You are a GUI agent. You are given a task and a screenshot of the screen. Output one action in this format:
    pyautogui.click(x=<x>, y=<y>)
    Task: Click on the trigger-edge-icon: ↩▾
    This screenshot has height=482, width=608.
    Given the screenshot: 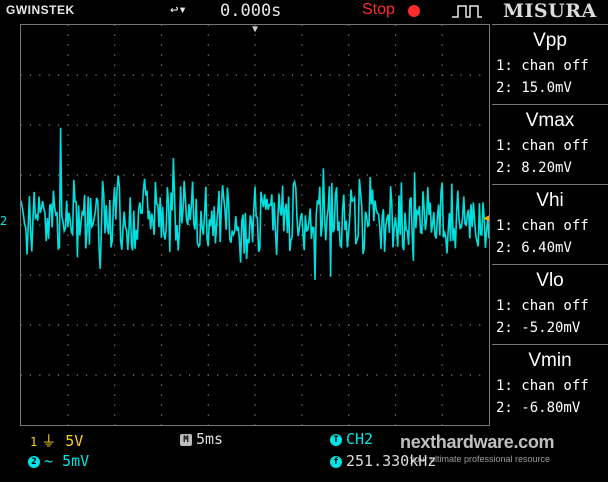 What is the action you would take?
    pyautogui.click(x=178, y=10)
    